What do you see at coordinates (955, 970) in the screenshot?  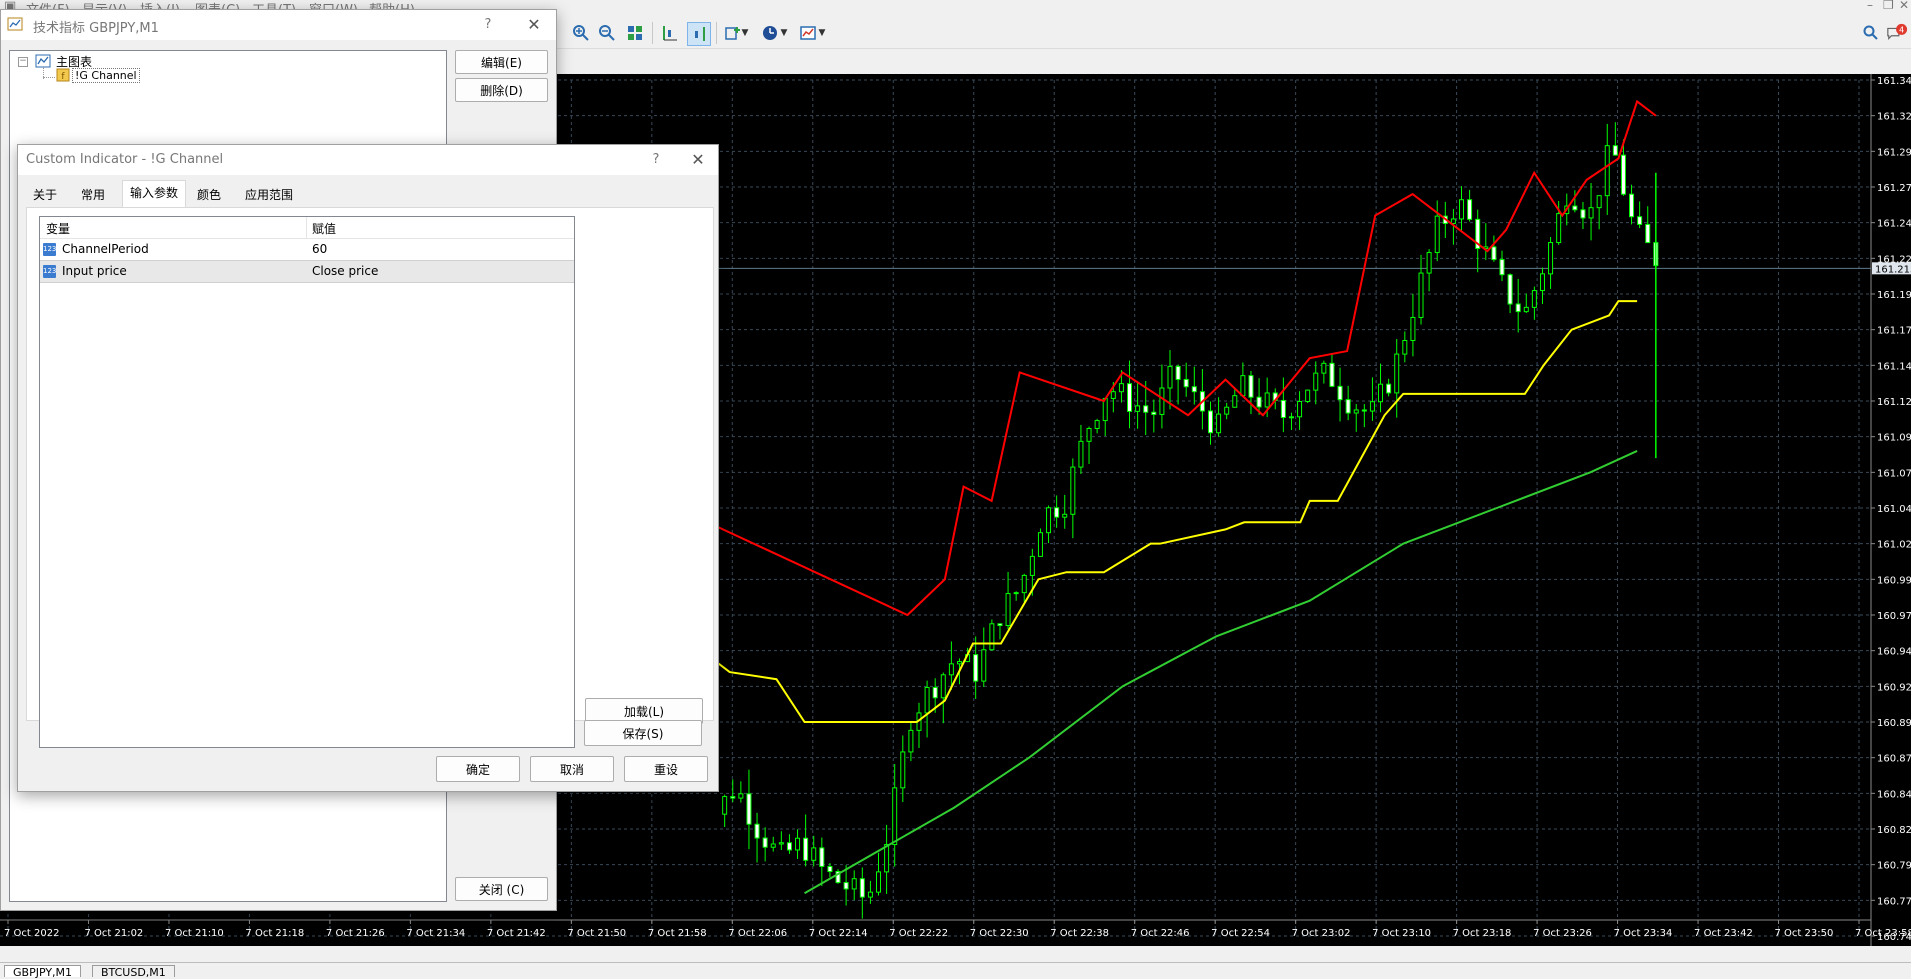 I see `chart-tabs: GBPJPY,M1 BTCUSD,M1` at bounding box center [955, 970].